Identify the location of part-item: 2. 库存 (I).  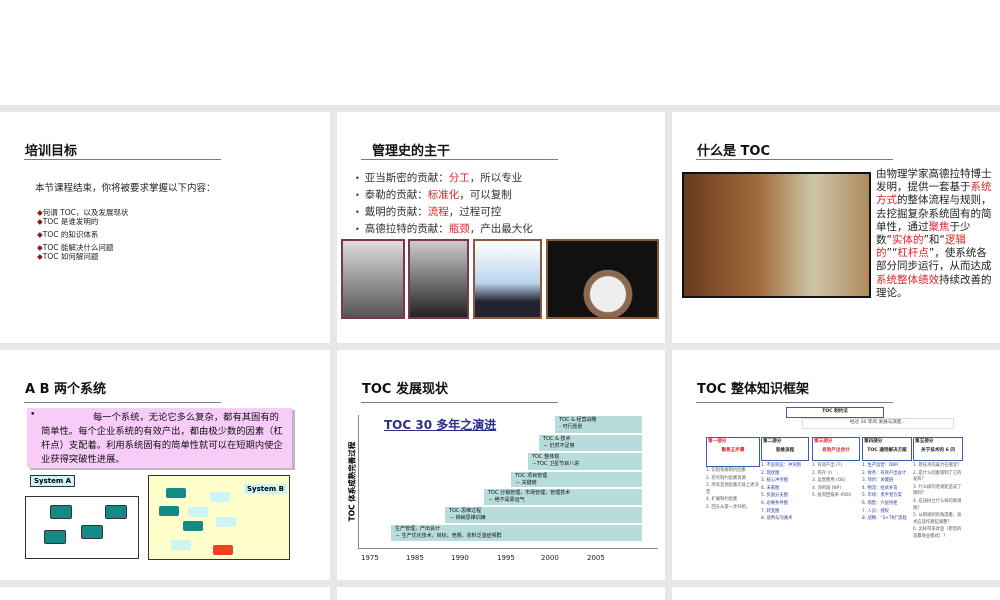
(822, 473).